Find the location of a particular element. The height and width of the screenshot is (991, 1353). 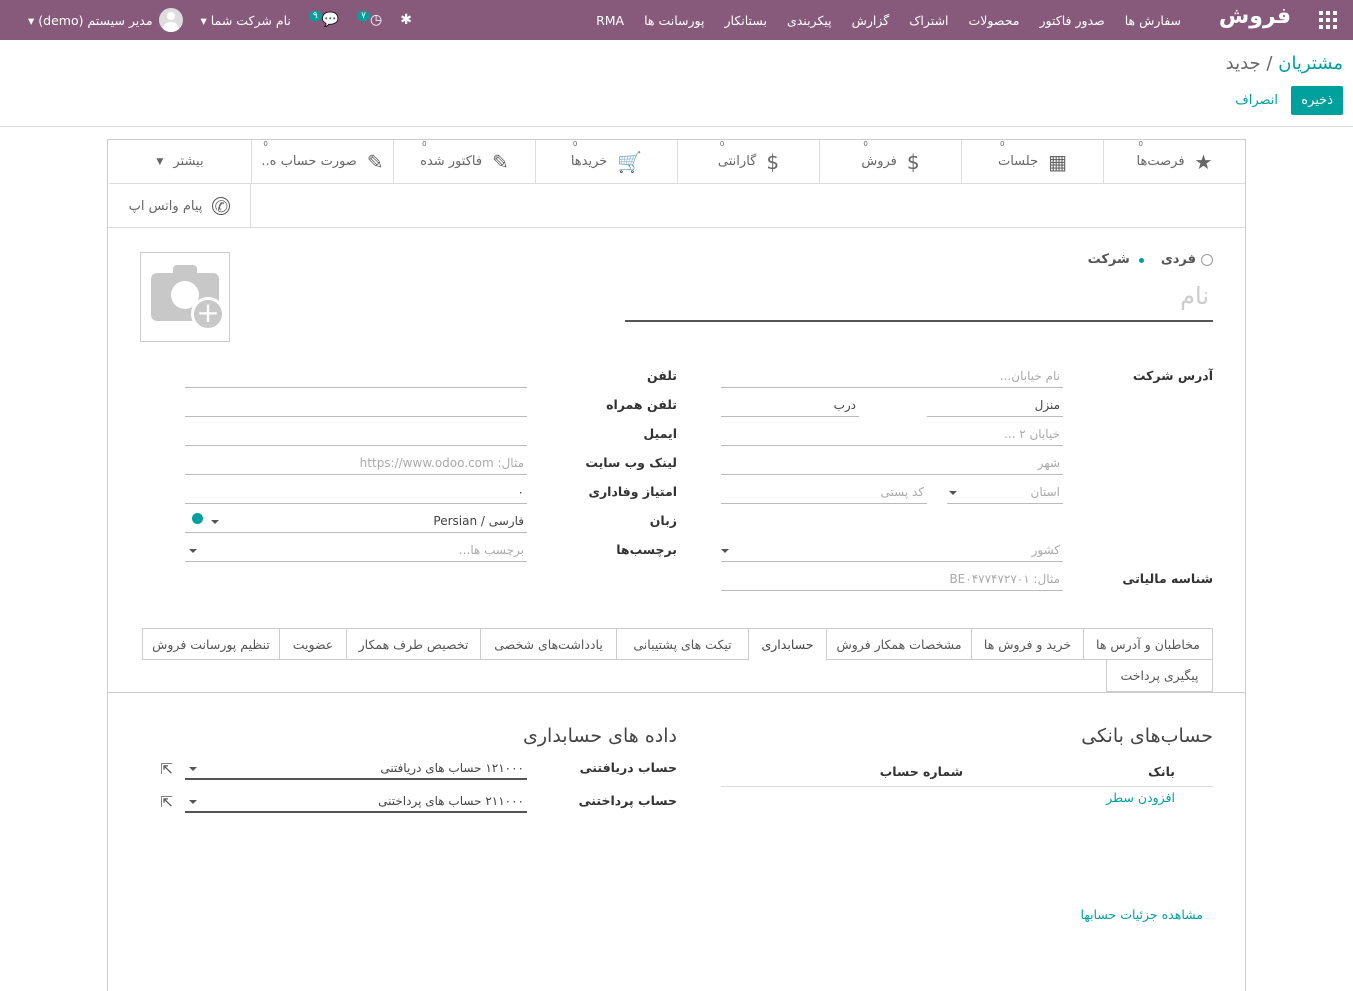

globe-icon is located at coordinates (197, 518).